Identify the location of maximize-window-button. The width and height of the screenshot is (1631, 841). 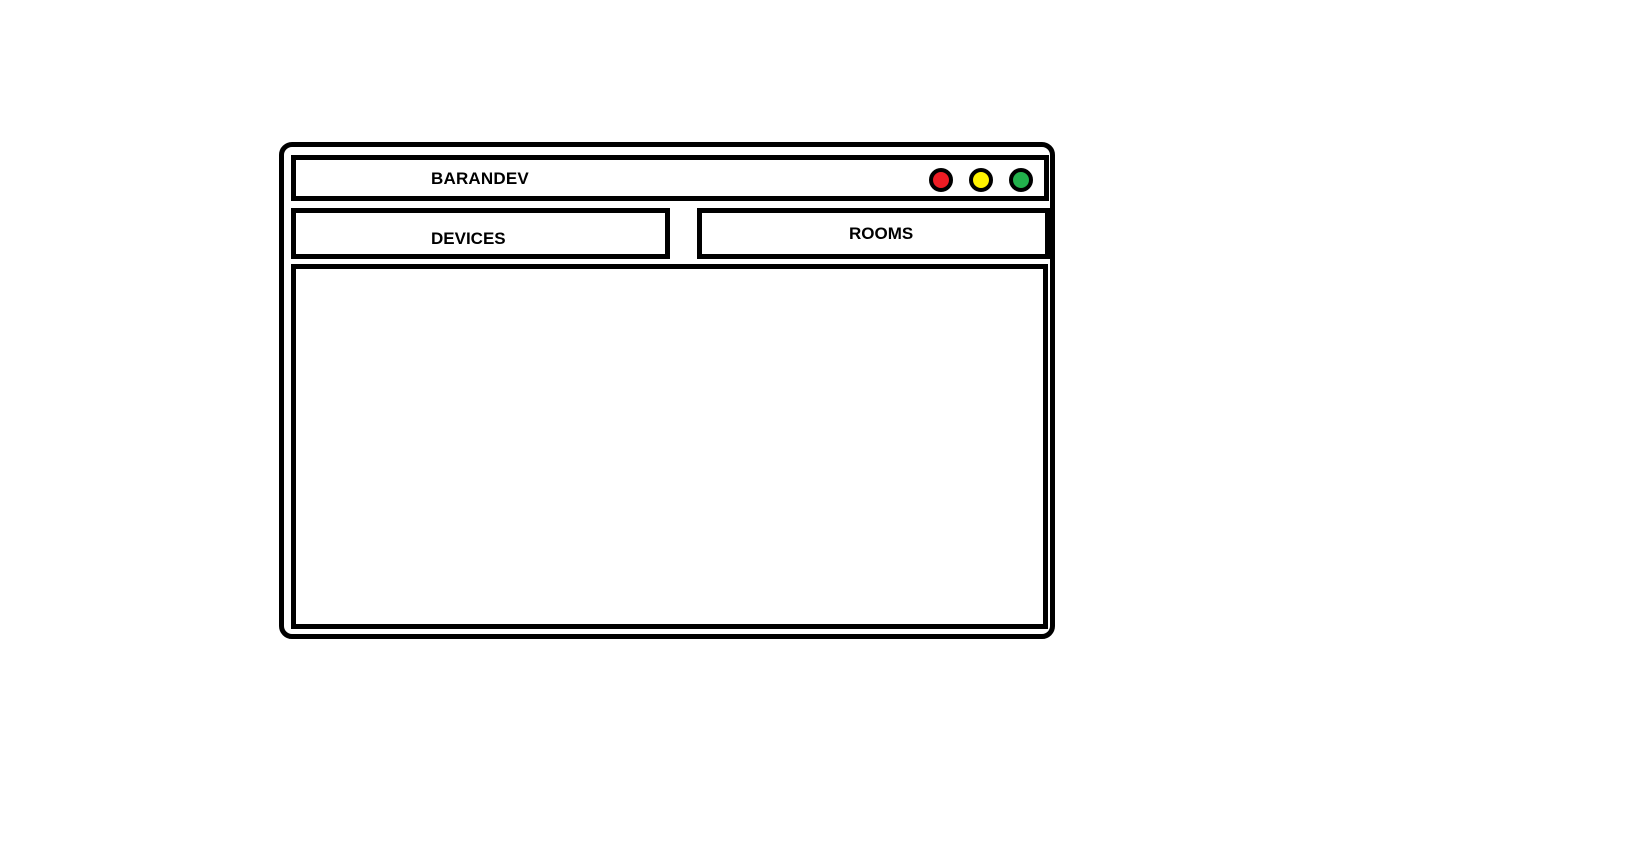
(1021, 180).